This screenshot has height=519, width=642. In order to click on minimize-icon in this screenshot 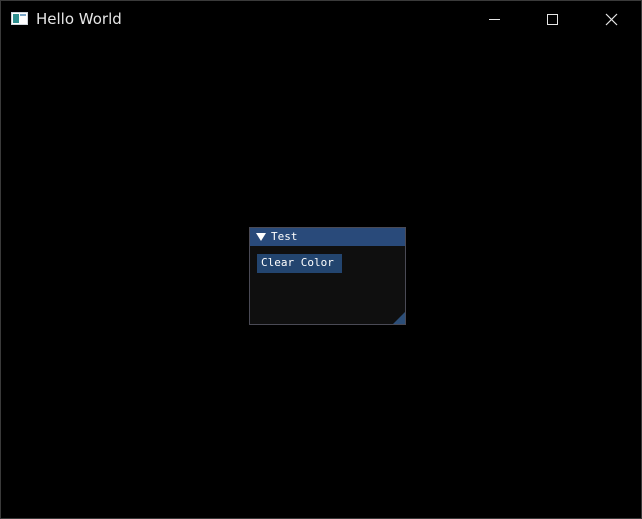, I will do `click(494, 19)`.